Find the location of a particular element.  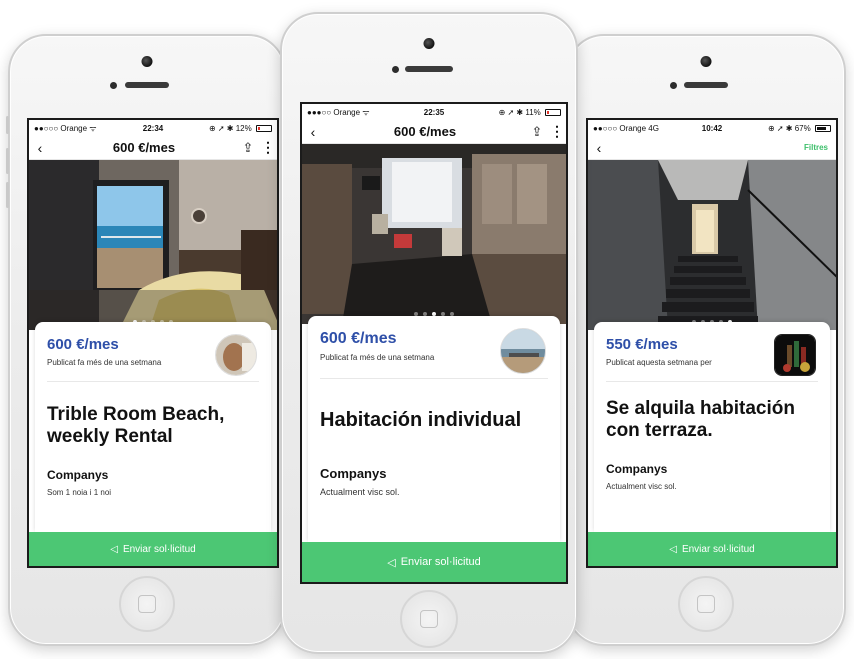

kitchen-photo is located at coordinates (434, 234).